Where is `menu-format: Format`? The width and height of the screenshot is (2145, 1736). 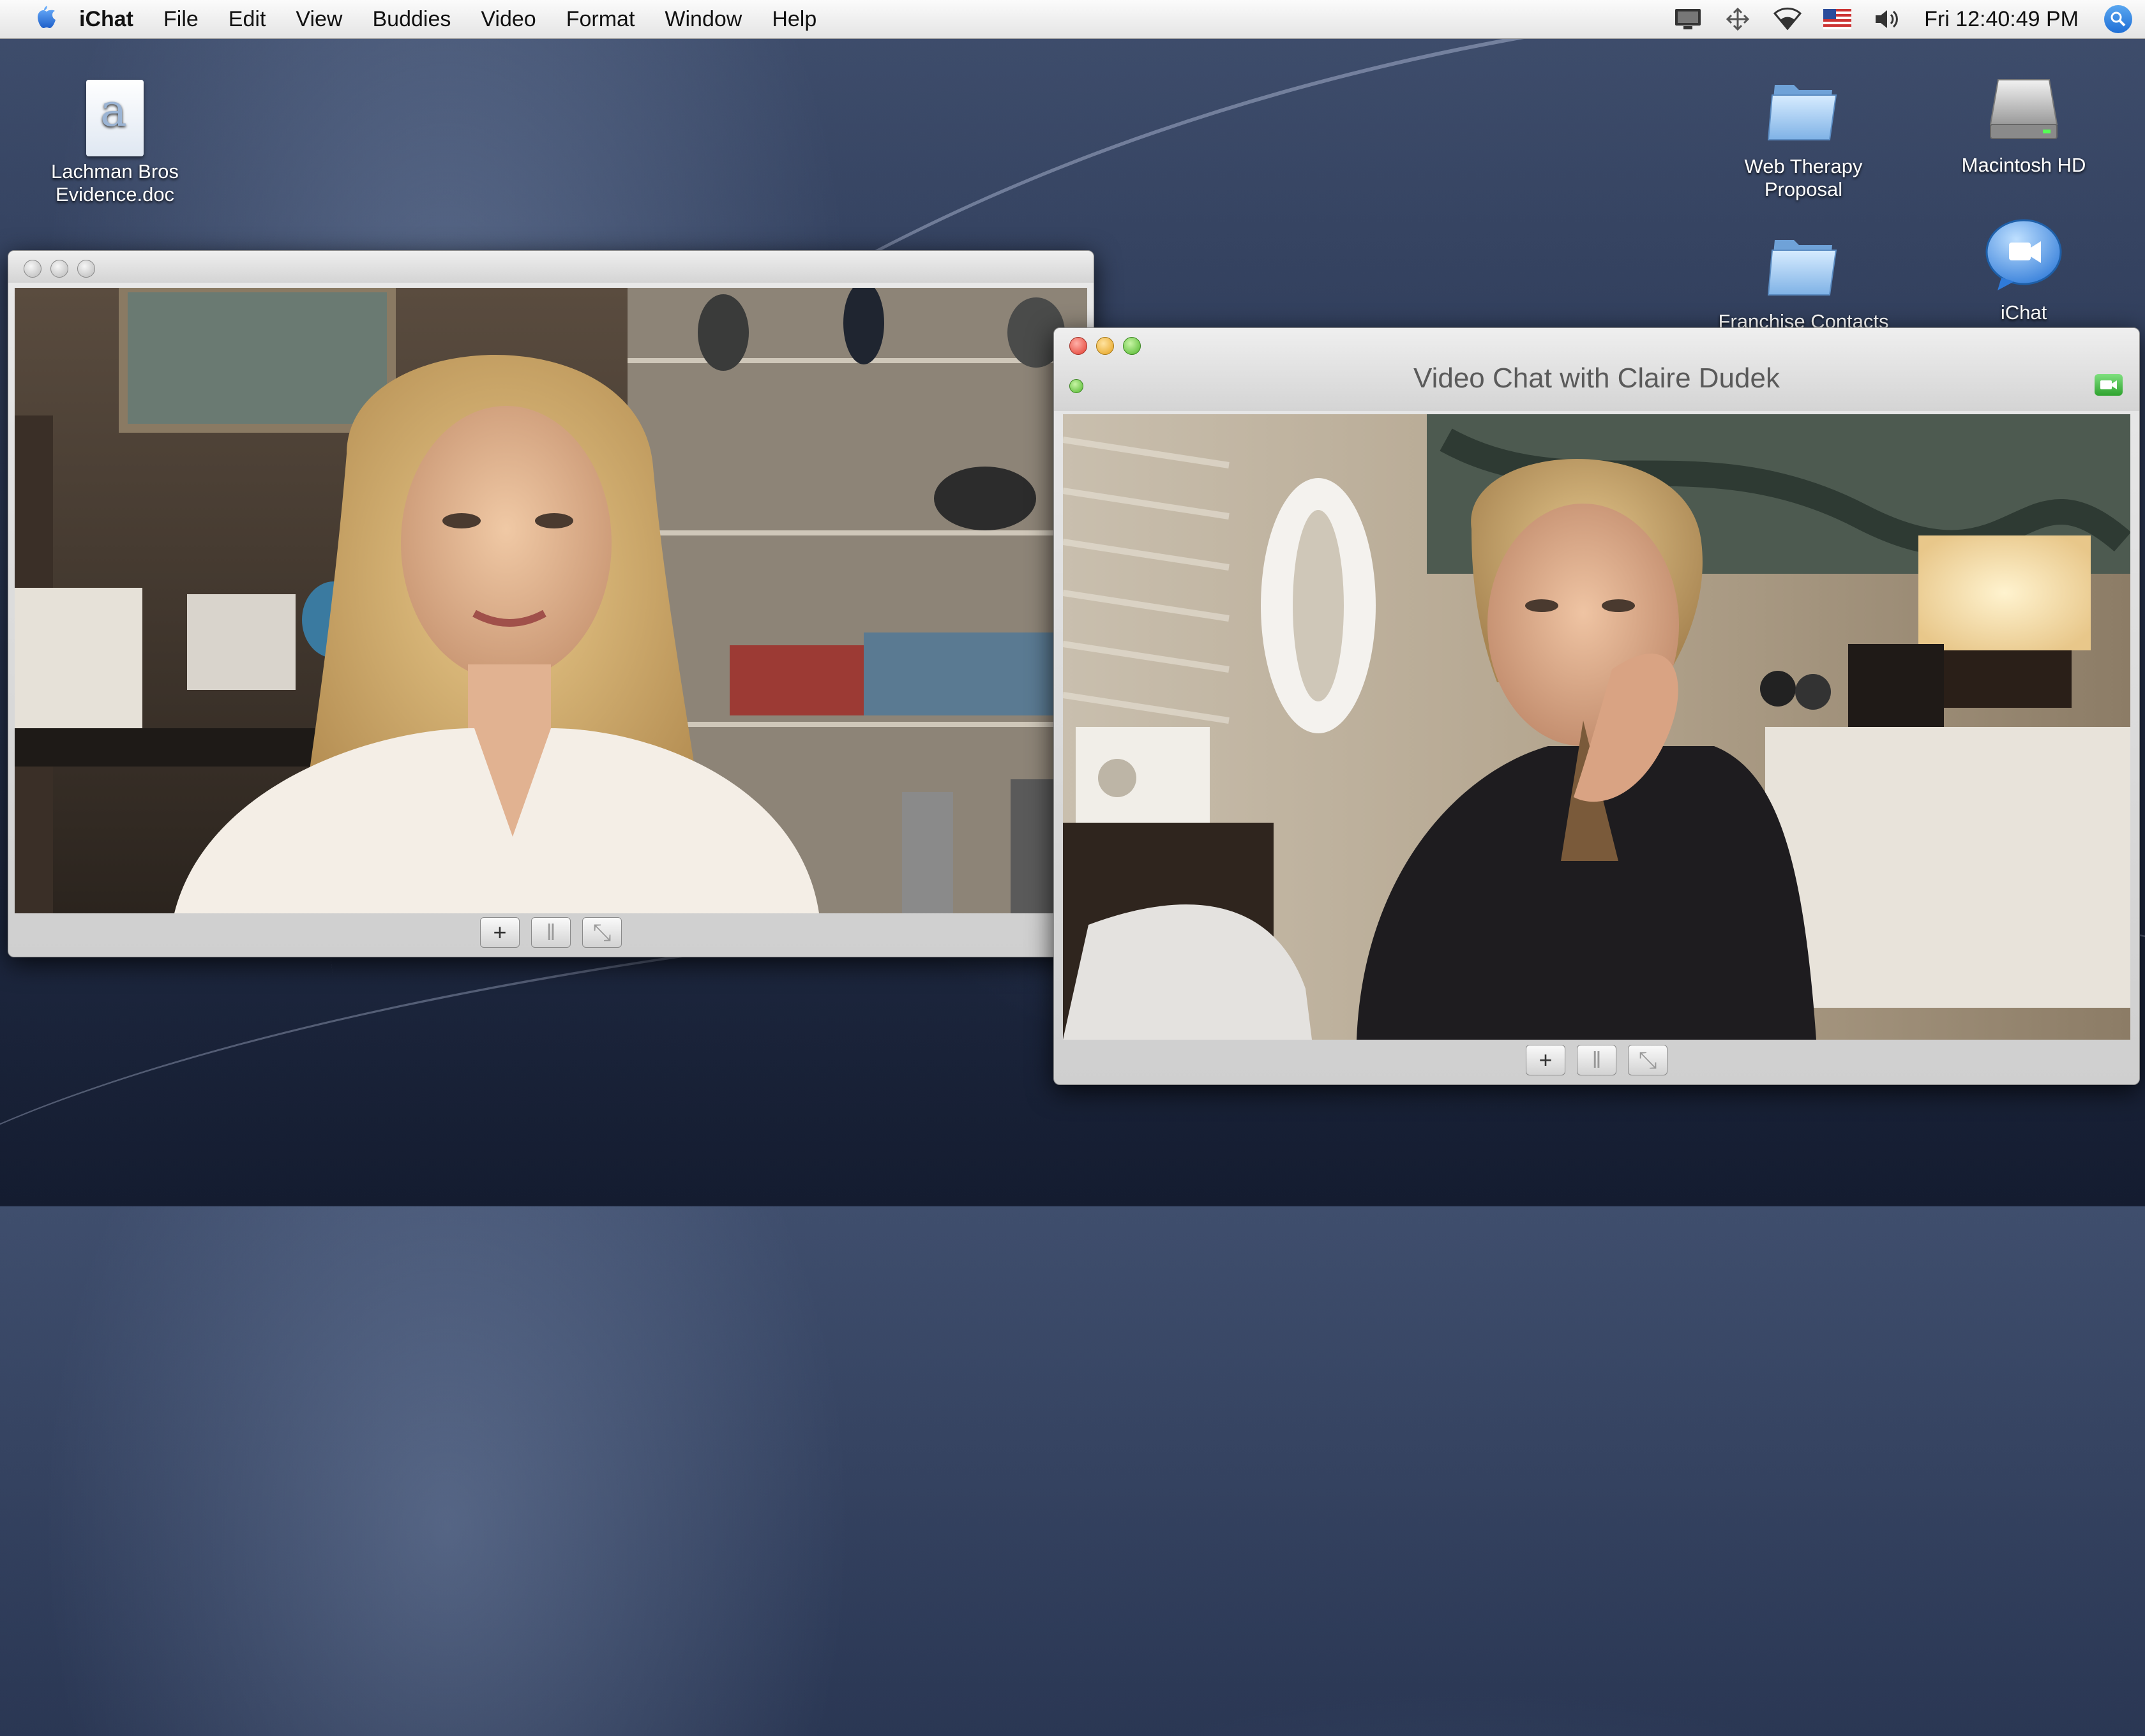 menu-format: Format is located at coordinates (600, 19).